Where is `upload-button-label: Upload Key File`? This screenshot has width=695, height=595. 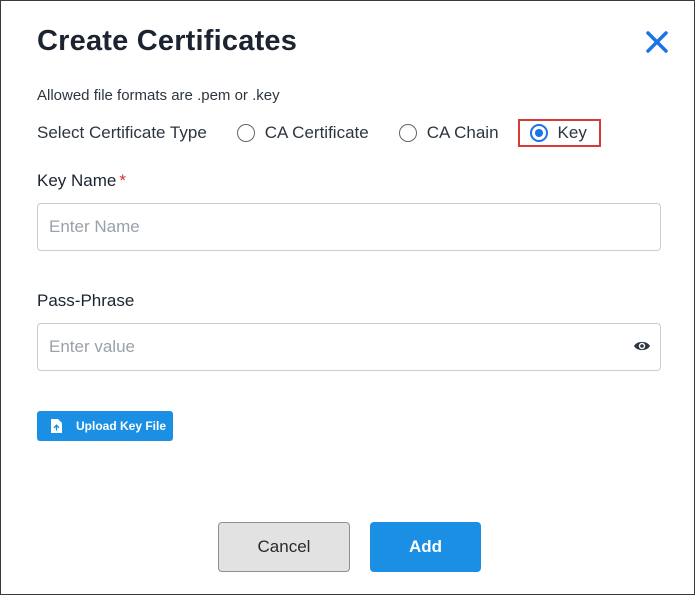
upload-button-label: Upload Key File is located at coordinates (121, 426).